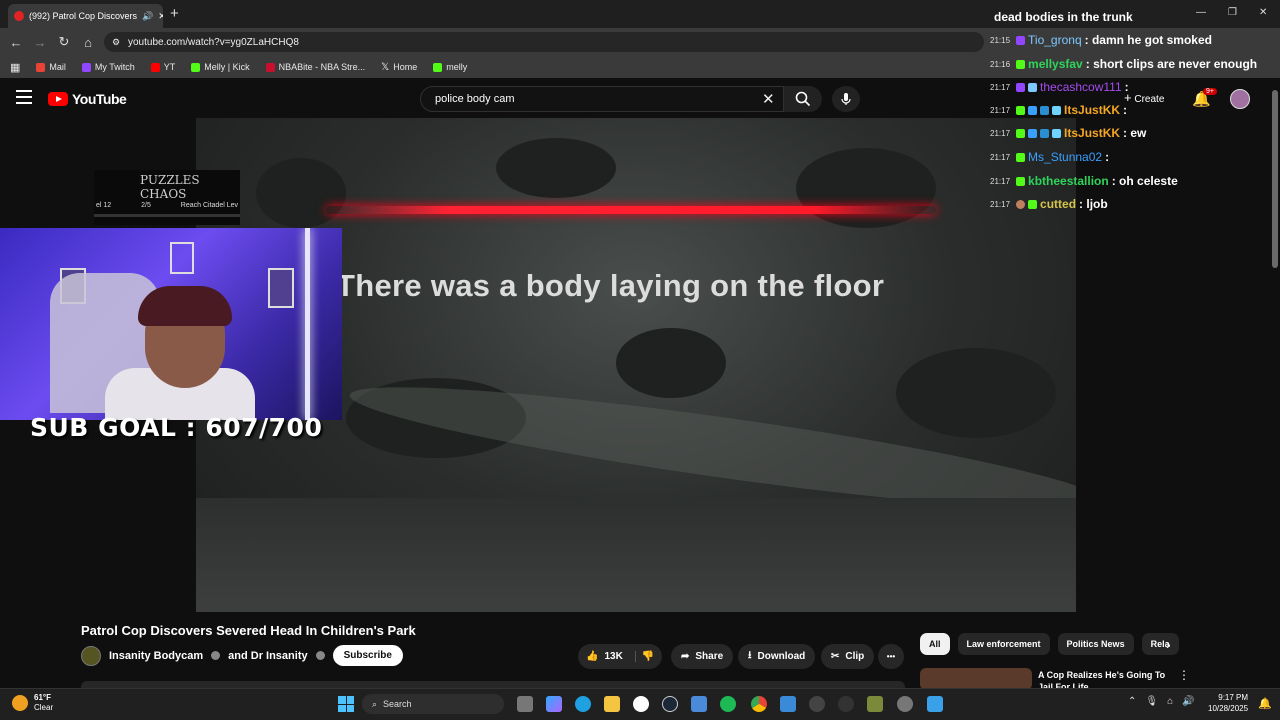  I want to click on chip-law-enforcement: Law enforcement, so click(1003, 644).